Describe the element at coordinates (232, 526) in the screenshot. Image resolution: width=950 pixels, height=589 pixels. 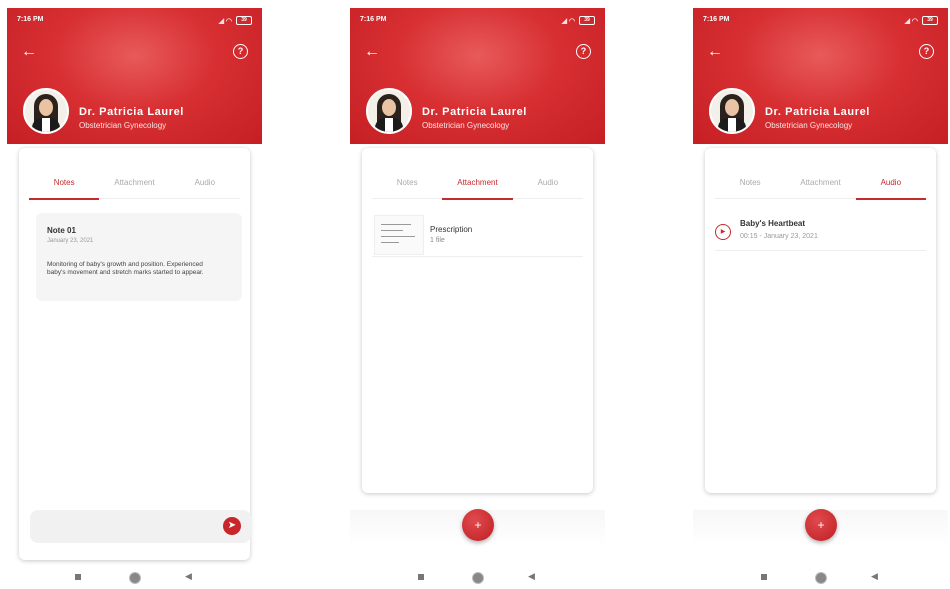
I see `send-icon: ➤` at that location.